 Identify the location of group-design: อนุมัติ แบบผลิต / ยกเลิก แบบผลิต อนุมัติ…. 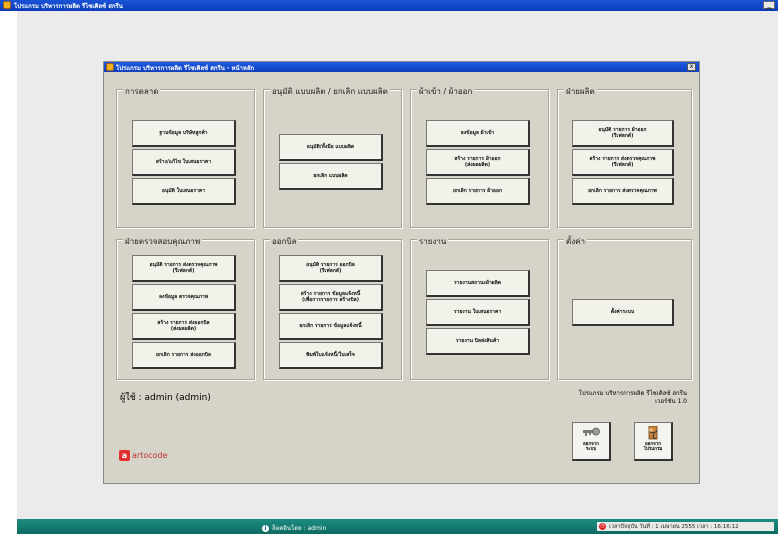
(332, 156).